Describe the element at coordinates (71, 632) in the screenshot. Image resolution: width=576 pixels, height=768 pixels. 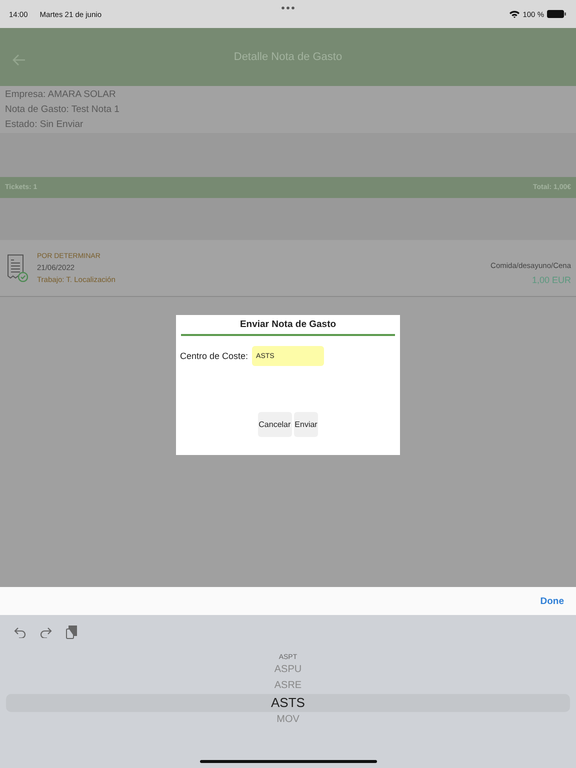
I see `clipboard-icon` at that location.